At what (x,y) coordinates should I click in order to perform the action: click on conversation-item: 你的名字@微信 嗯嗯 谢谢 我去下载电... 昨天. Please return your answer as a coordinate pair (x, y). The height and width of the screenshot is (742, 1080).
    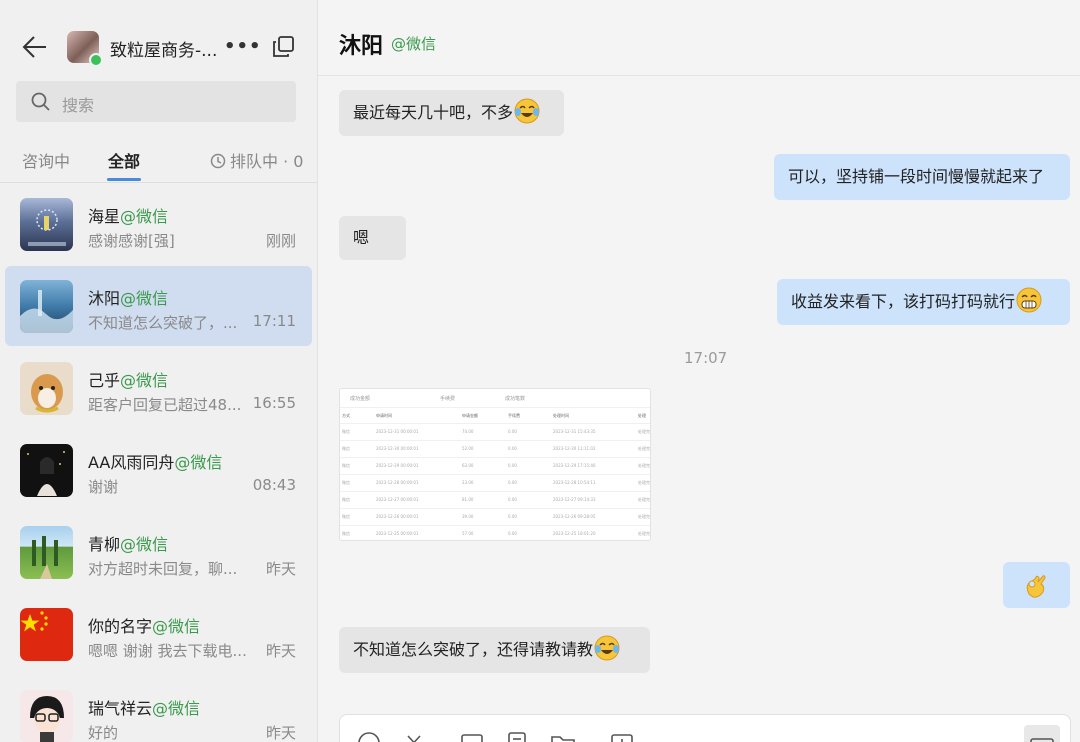
    Looking at the image, I should click on (158, 634).